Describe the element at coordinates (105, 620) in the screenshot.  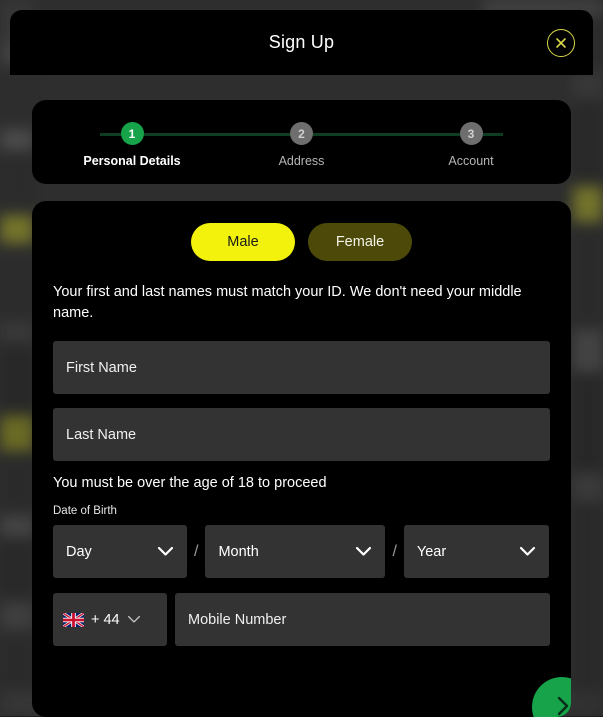
I see `dial-code-value: + 44` at that location.